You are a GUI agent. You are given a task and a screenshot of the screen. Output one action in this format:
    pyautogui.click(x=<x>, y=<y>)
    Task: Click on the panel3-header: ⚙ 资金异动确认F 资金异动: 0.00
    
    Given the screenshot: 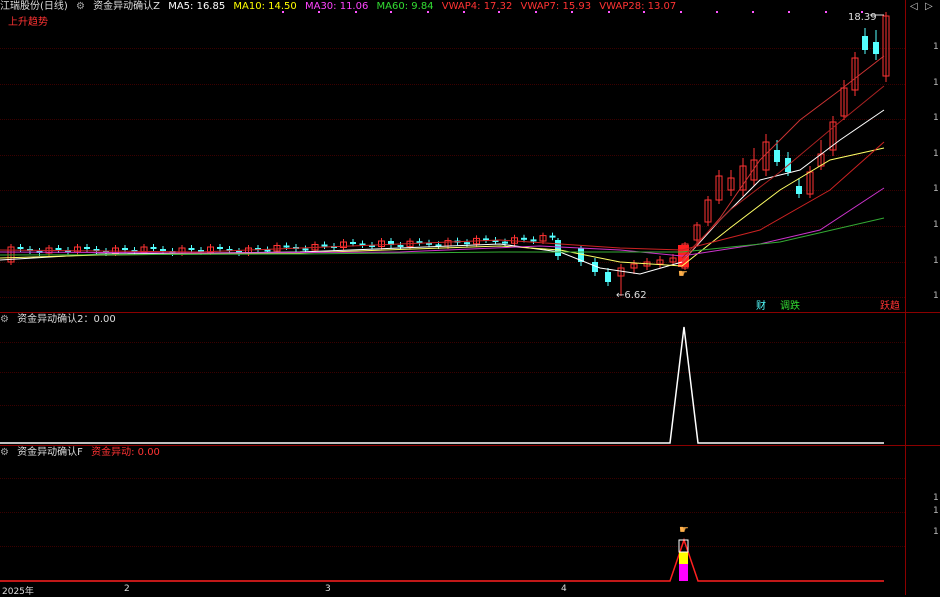 What is the action you would take?
    pyautogui.click(x=82, y=453)
    